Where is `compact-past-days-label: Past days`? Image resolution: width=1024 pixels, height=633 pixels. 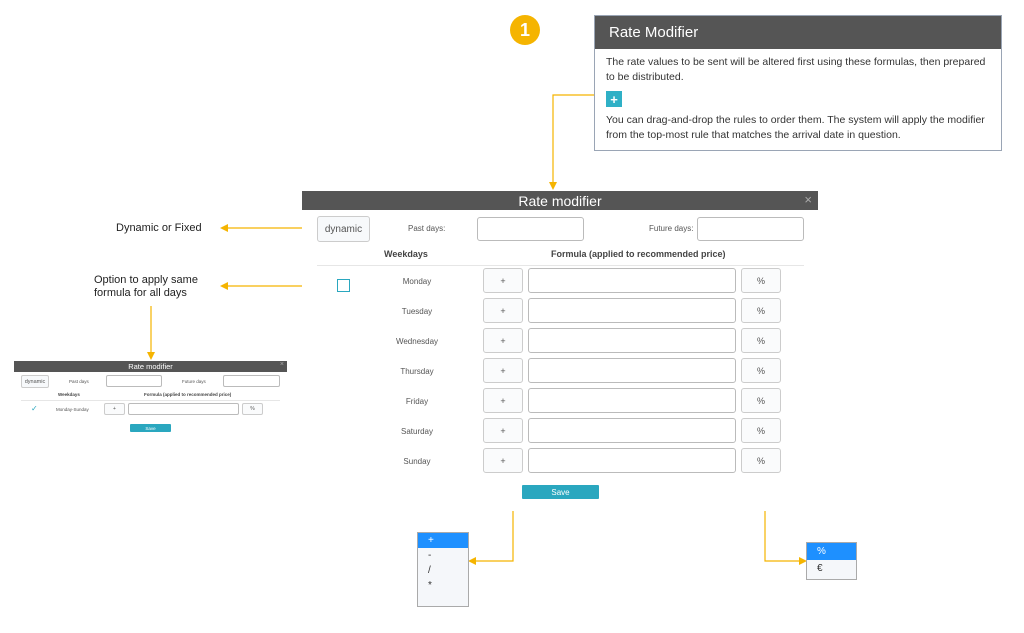 compact-past-days-label: Past days is located at coordinates (79, 381).